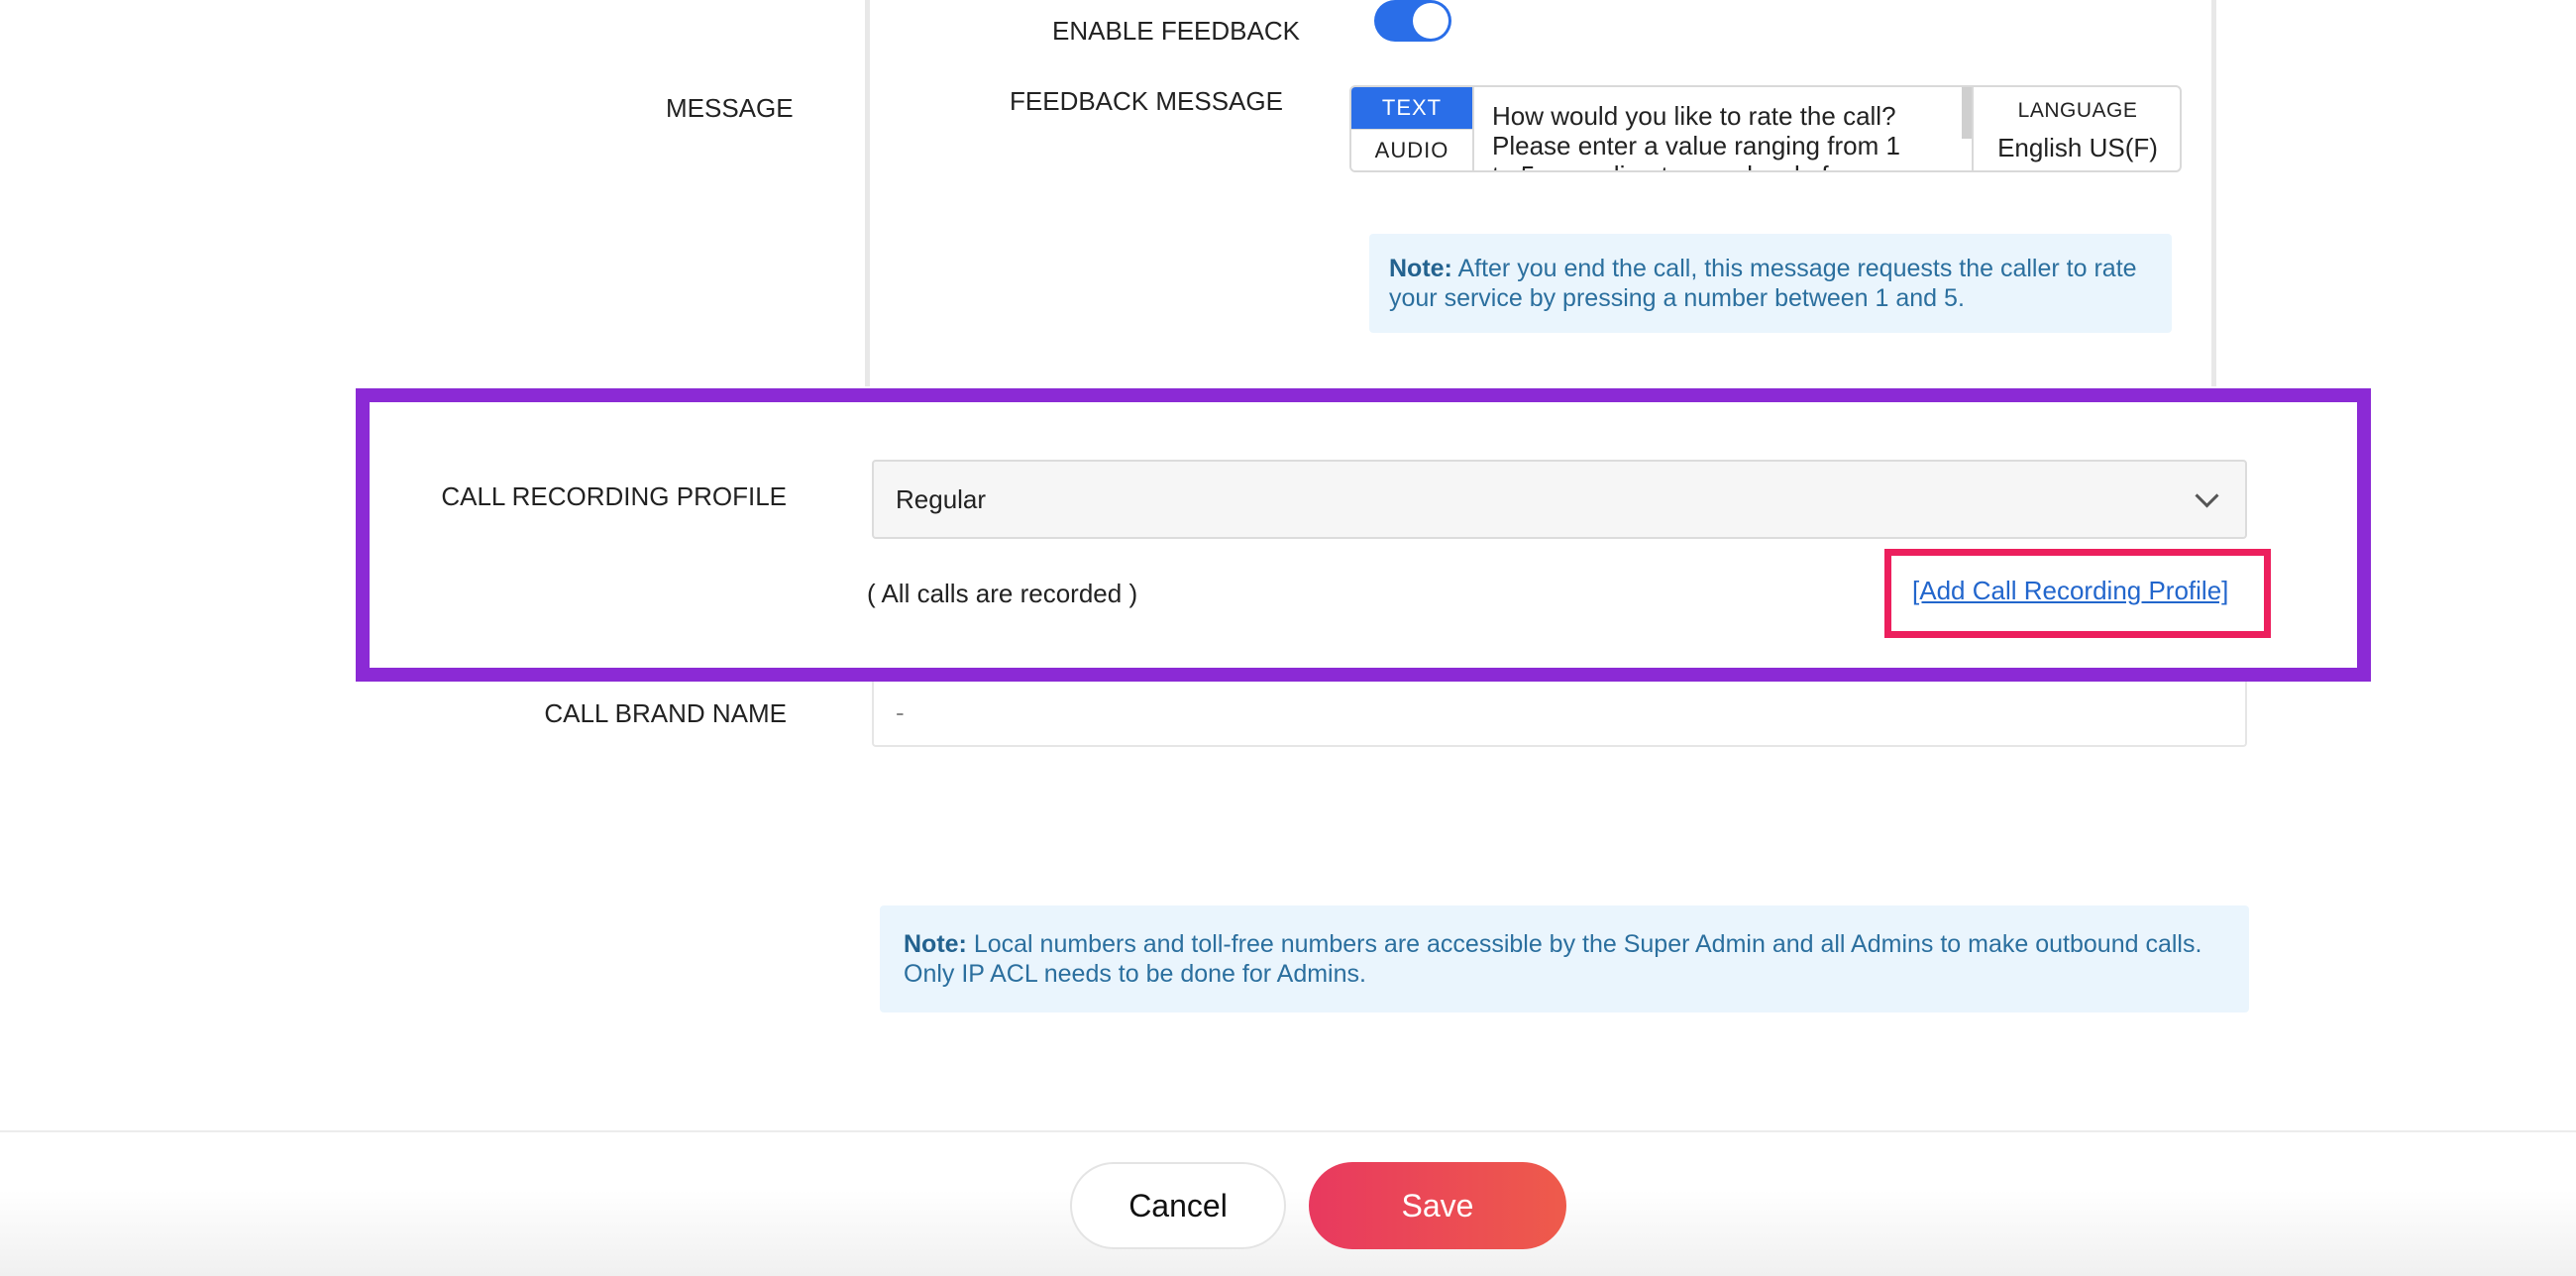 This screenshot has width=2576, height=1276. What do you see at coordinates (901, 711) in the screenshot?
I see `call-brand-name-value: -` at bounding box center [901, 711].